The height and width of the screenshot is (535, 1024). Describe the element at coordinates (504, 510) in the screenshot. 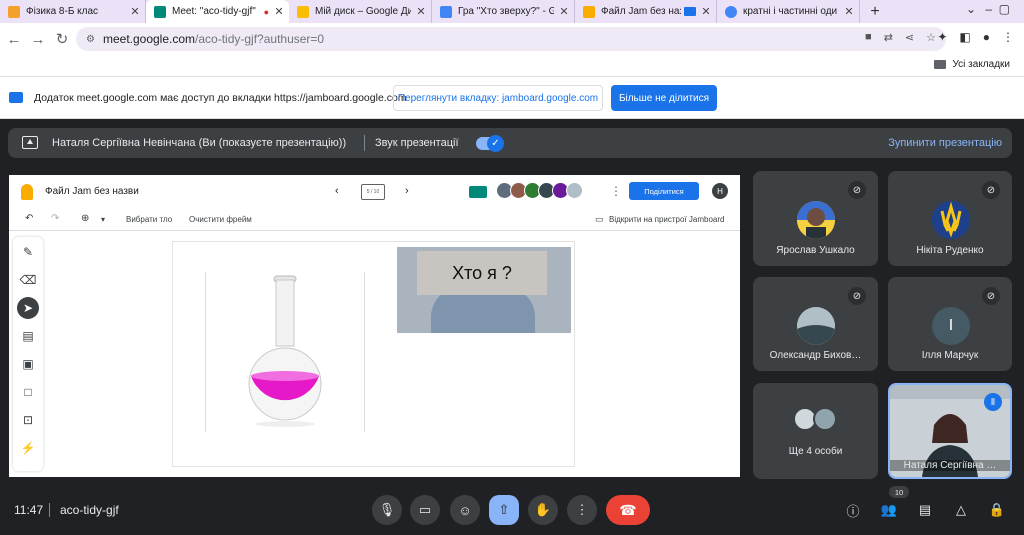

I see `present-now-button: ⇧` at that location.